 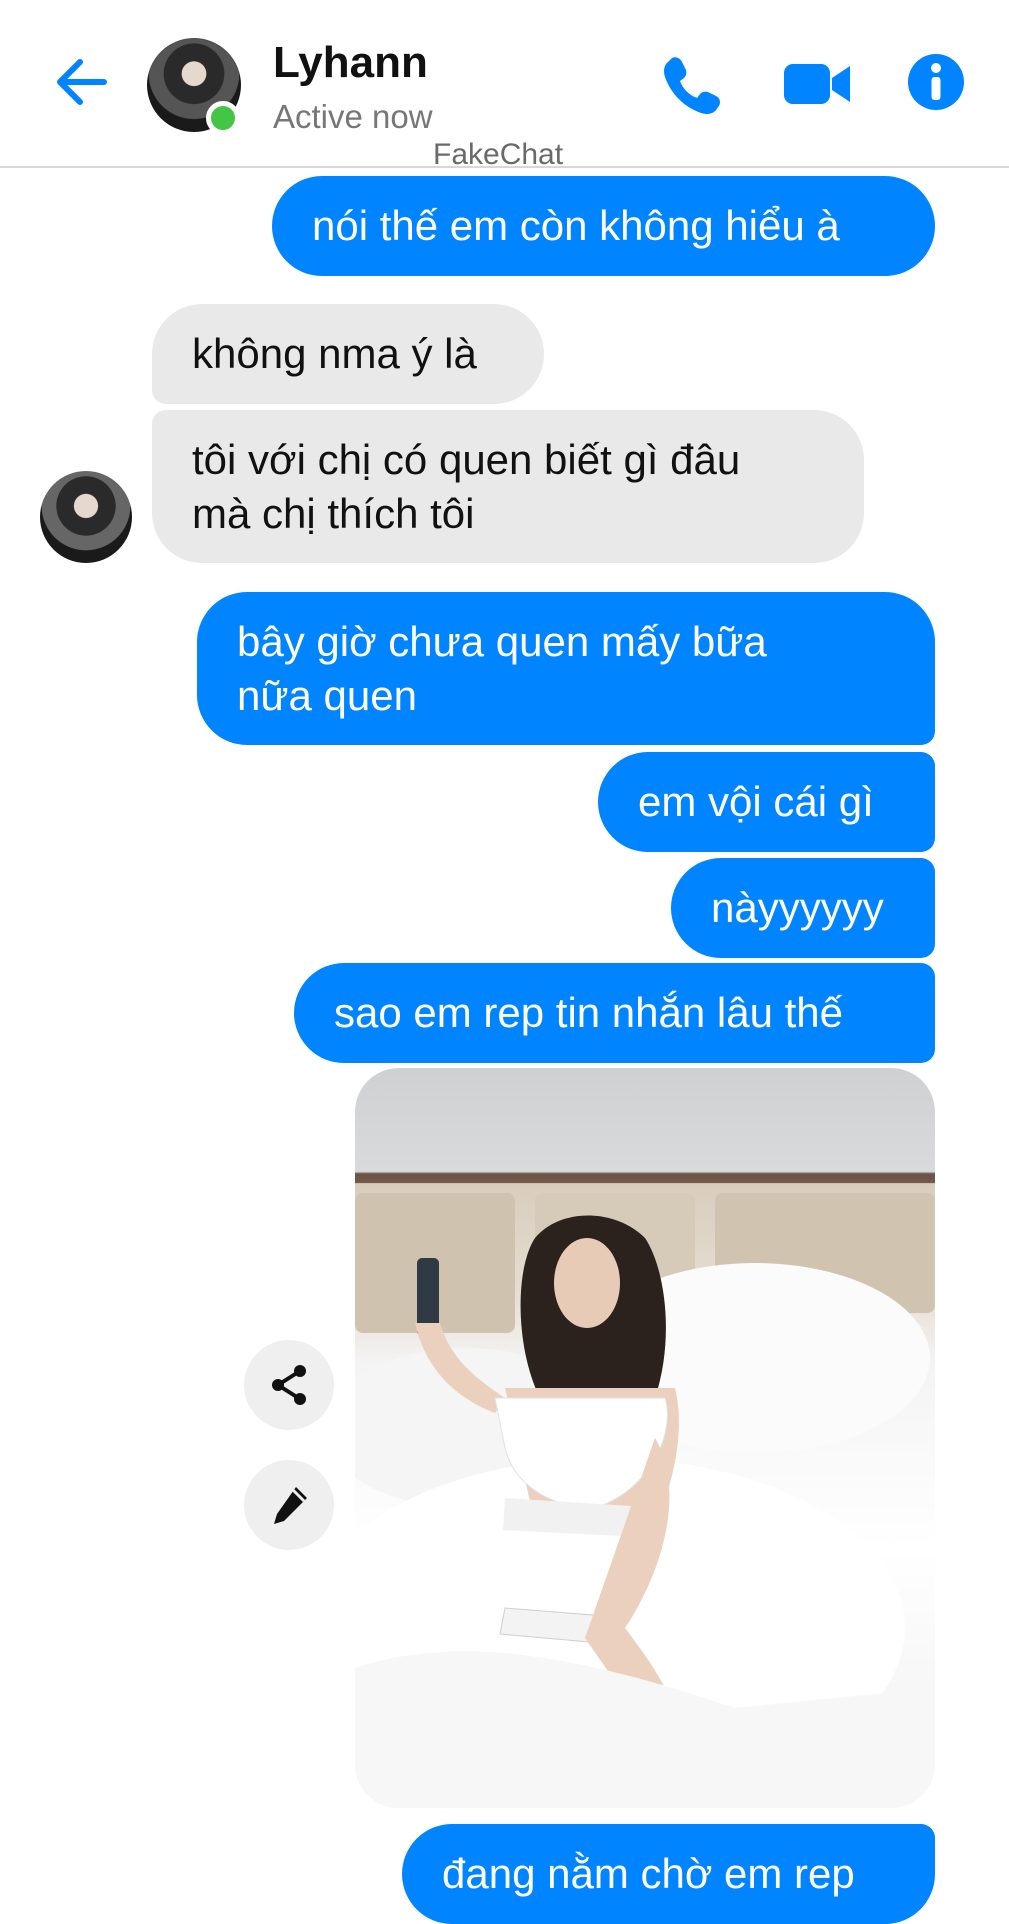 What do you see at coordinates (817, 84) in the screenshot?
I see `video-camera-icon` at bounding box center [817, 84].